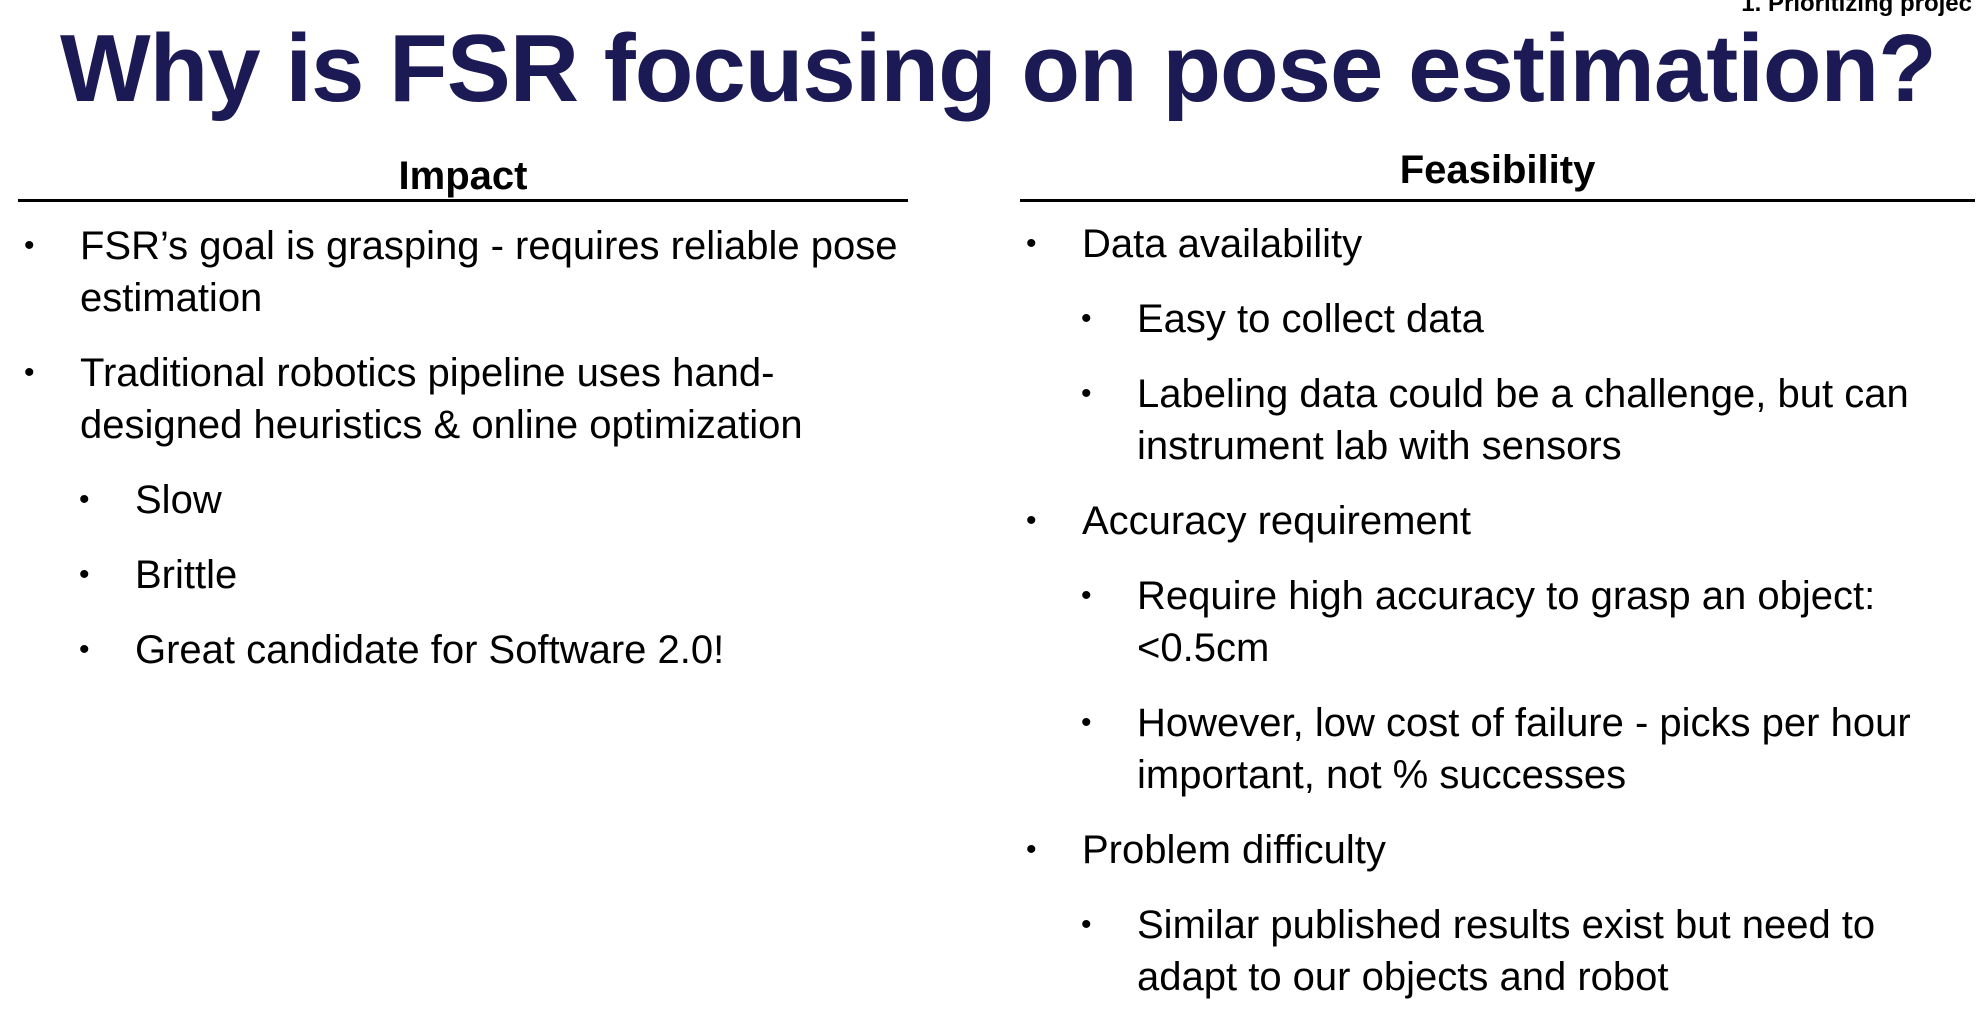 This screenshot has height=1030, width=1980. Describe the element at coordinates (1497, 319) in the screenshot. I see `sub-bullet-item: Easy to collect data` at that location.